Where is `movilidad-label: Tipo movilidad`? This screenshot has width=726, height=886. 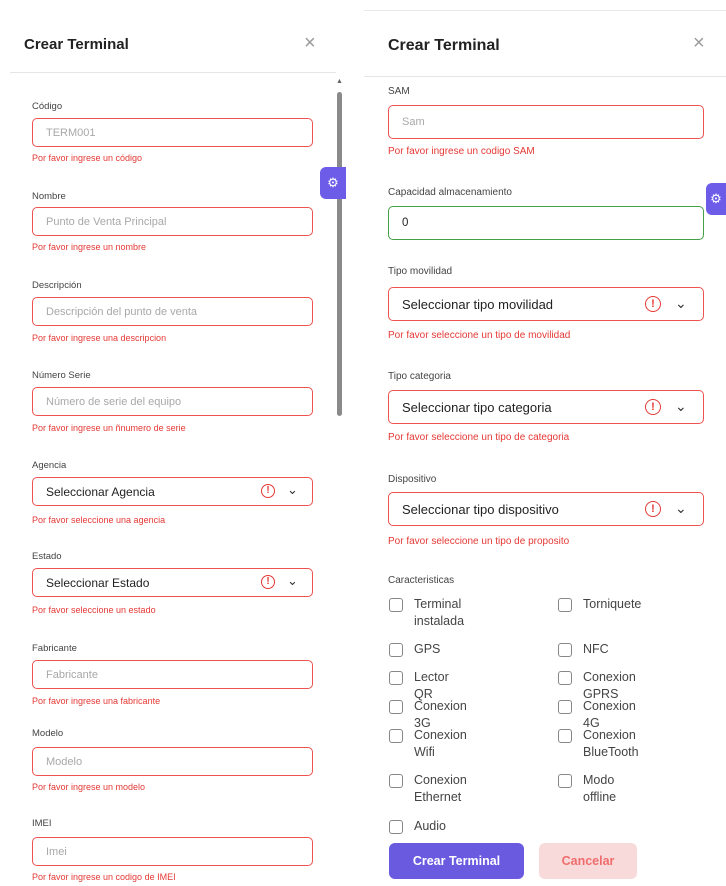
movilidad-label: Tipo movilidad is located at coordinates (420, 271).